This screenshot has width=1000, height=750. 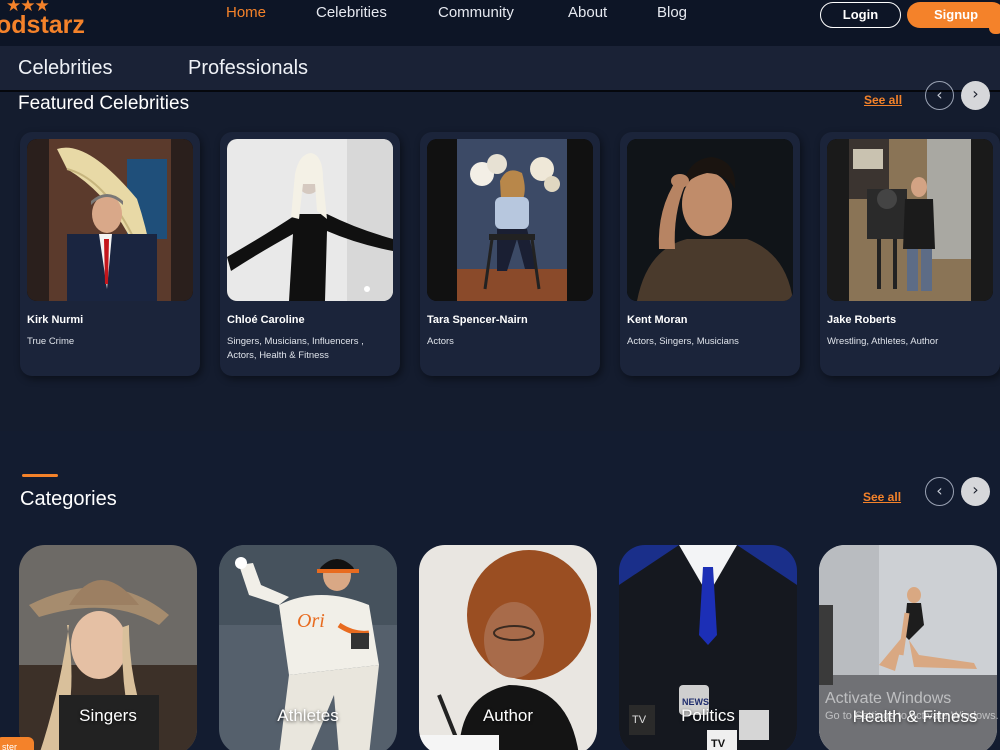 I want to click on floating-side-tab: ster, so click(x=17, y=743).